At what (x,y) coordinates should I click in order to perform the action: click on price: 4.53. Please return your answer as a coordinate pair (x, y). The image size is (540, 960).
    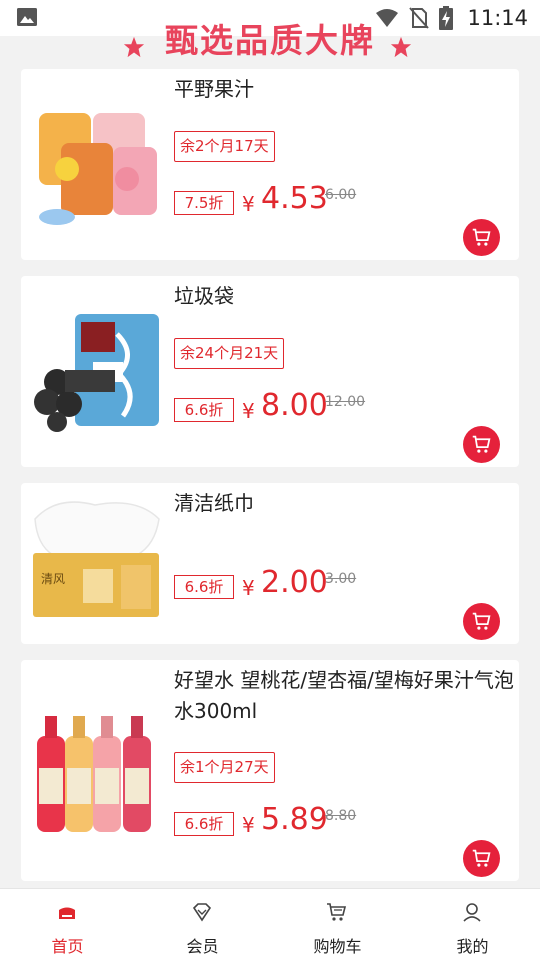
    Looking at the image, I should click on (294, 198).